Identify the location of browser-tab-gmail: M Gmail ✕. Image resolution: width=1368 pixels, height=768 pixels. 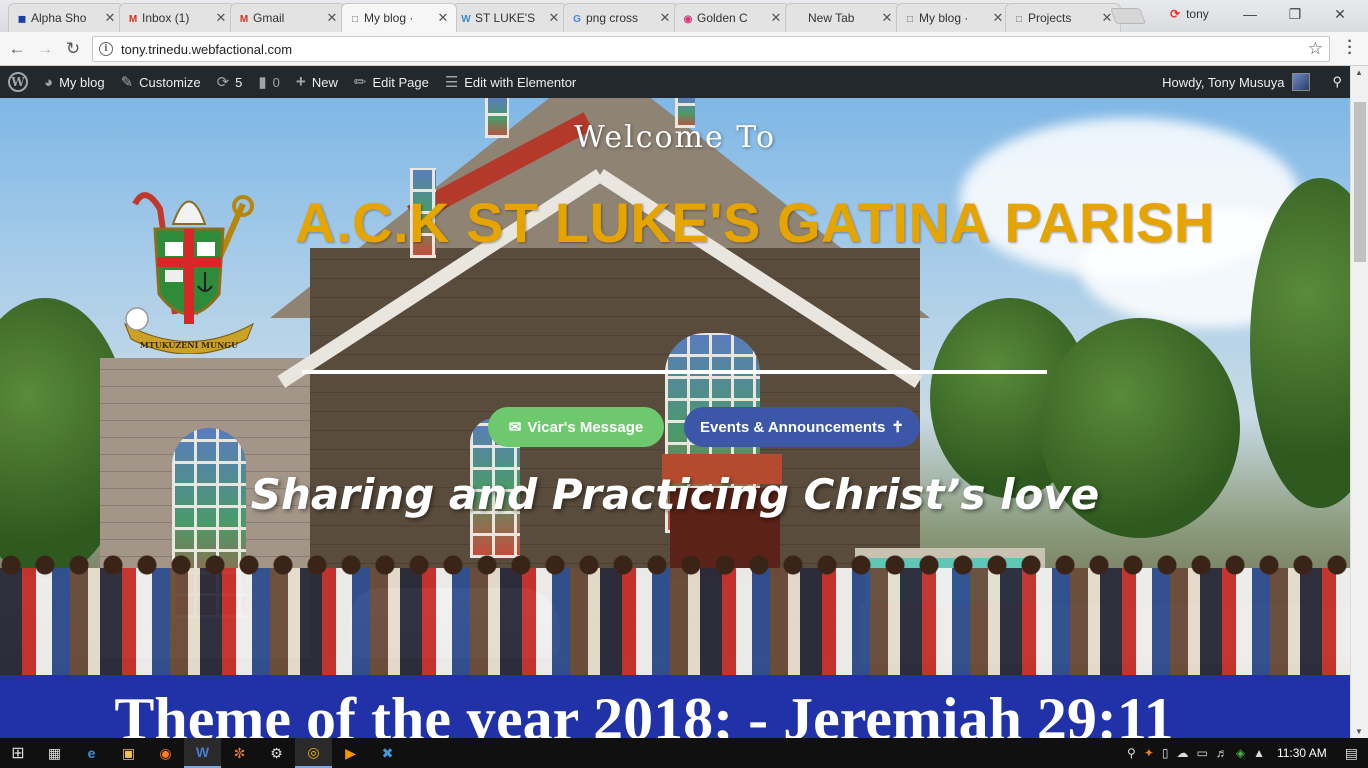
(288, 17).